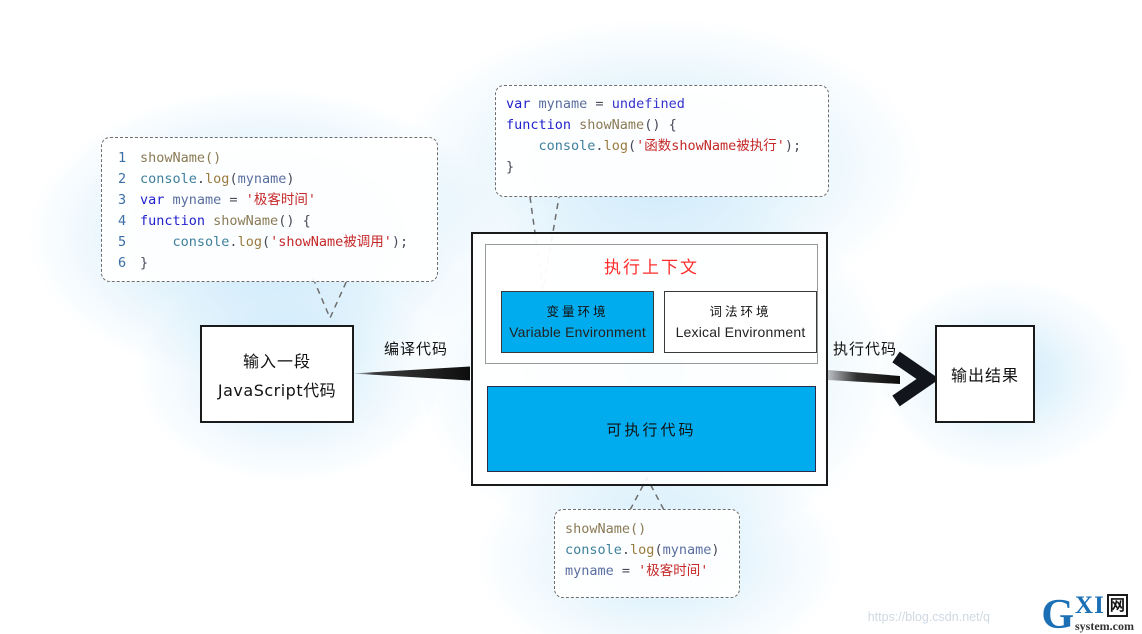  I want to click on lexical-environment-box: 词法环境 Lexical Environment, so click(740, 322).